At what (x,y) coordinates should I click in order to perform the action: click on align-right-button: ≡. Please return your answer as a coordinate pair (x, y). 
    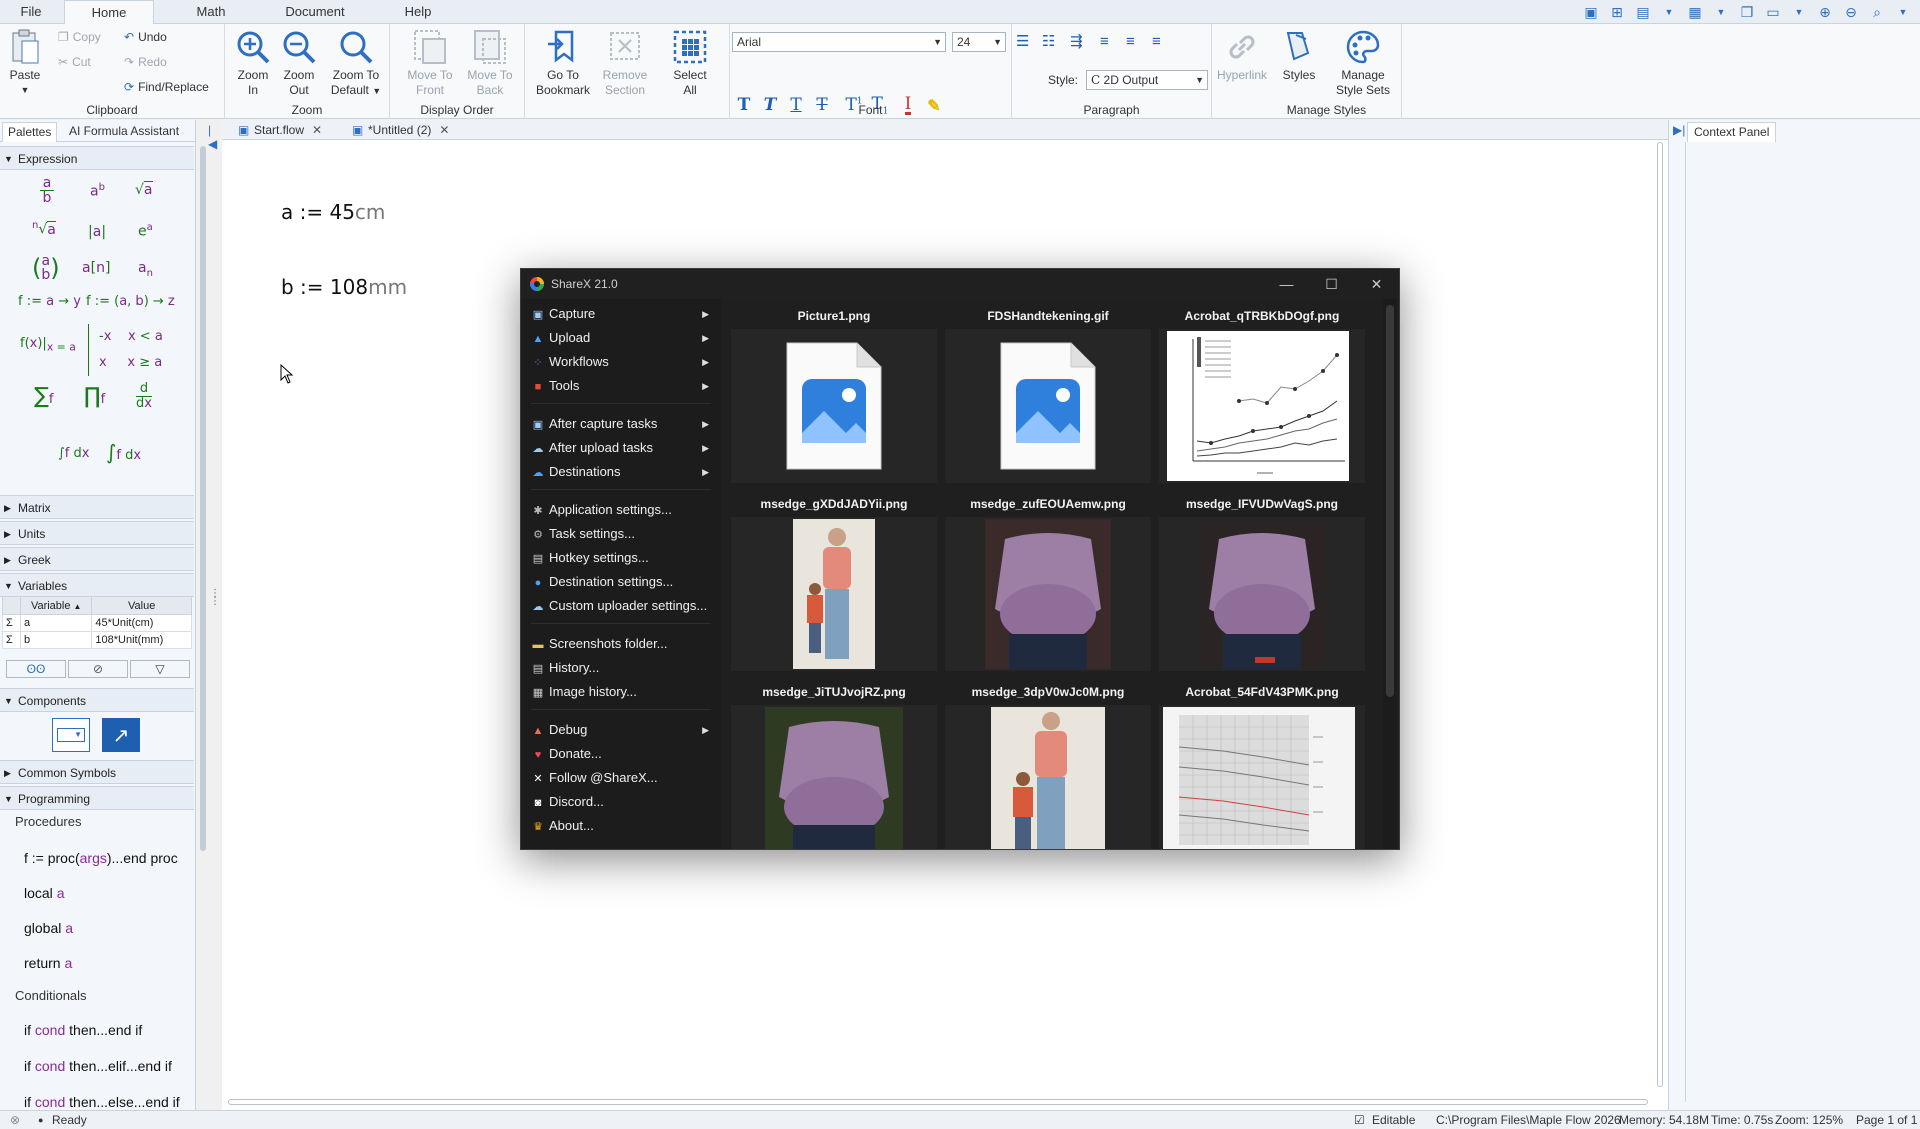
    Looking at the image, I should click on (1156, 42).